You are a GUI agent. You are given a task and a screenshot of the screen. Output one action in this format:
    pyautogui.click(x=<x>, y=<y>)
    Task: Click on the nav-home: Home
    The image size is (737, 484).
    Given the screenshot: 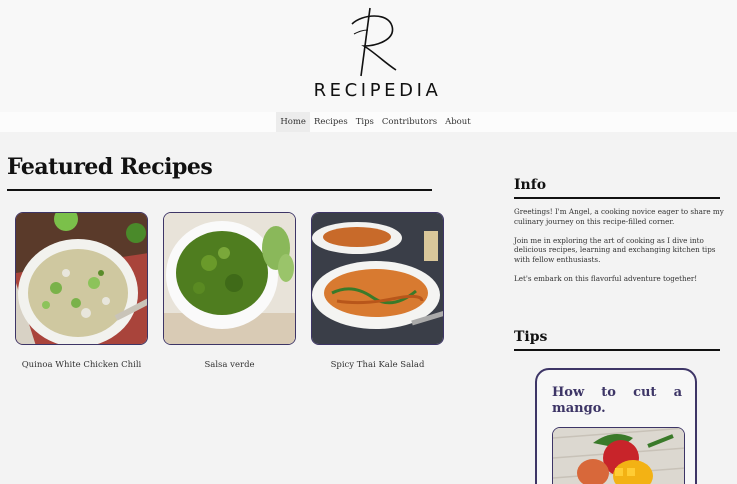 What is the action you would take?
    pyautogui.click(x=293, y=122)
    